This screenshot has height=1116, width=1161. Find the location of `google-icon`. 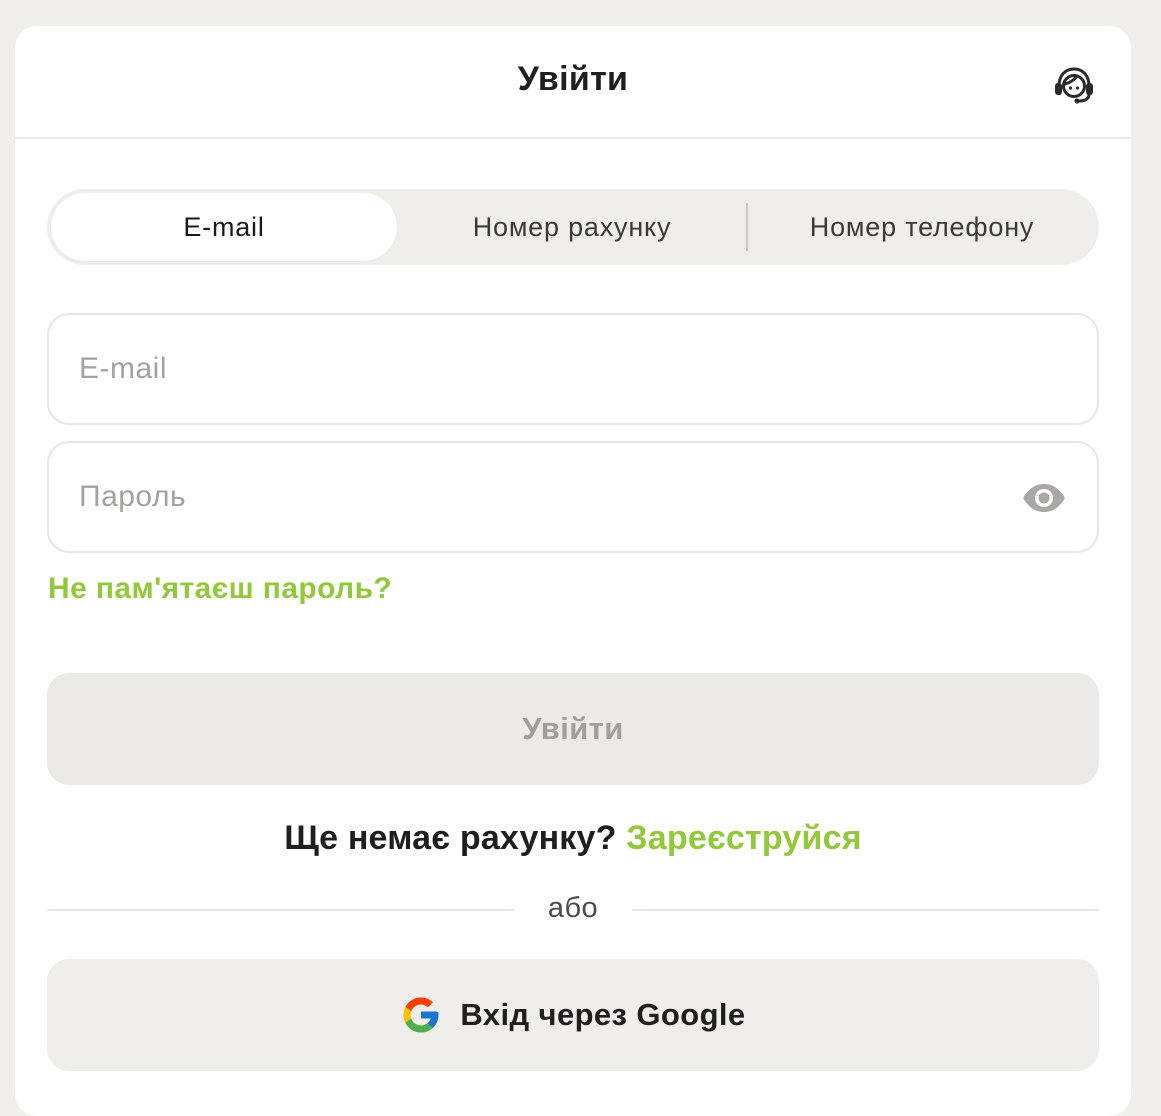

google-icon is located at coordinates (421, 1015).